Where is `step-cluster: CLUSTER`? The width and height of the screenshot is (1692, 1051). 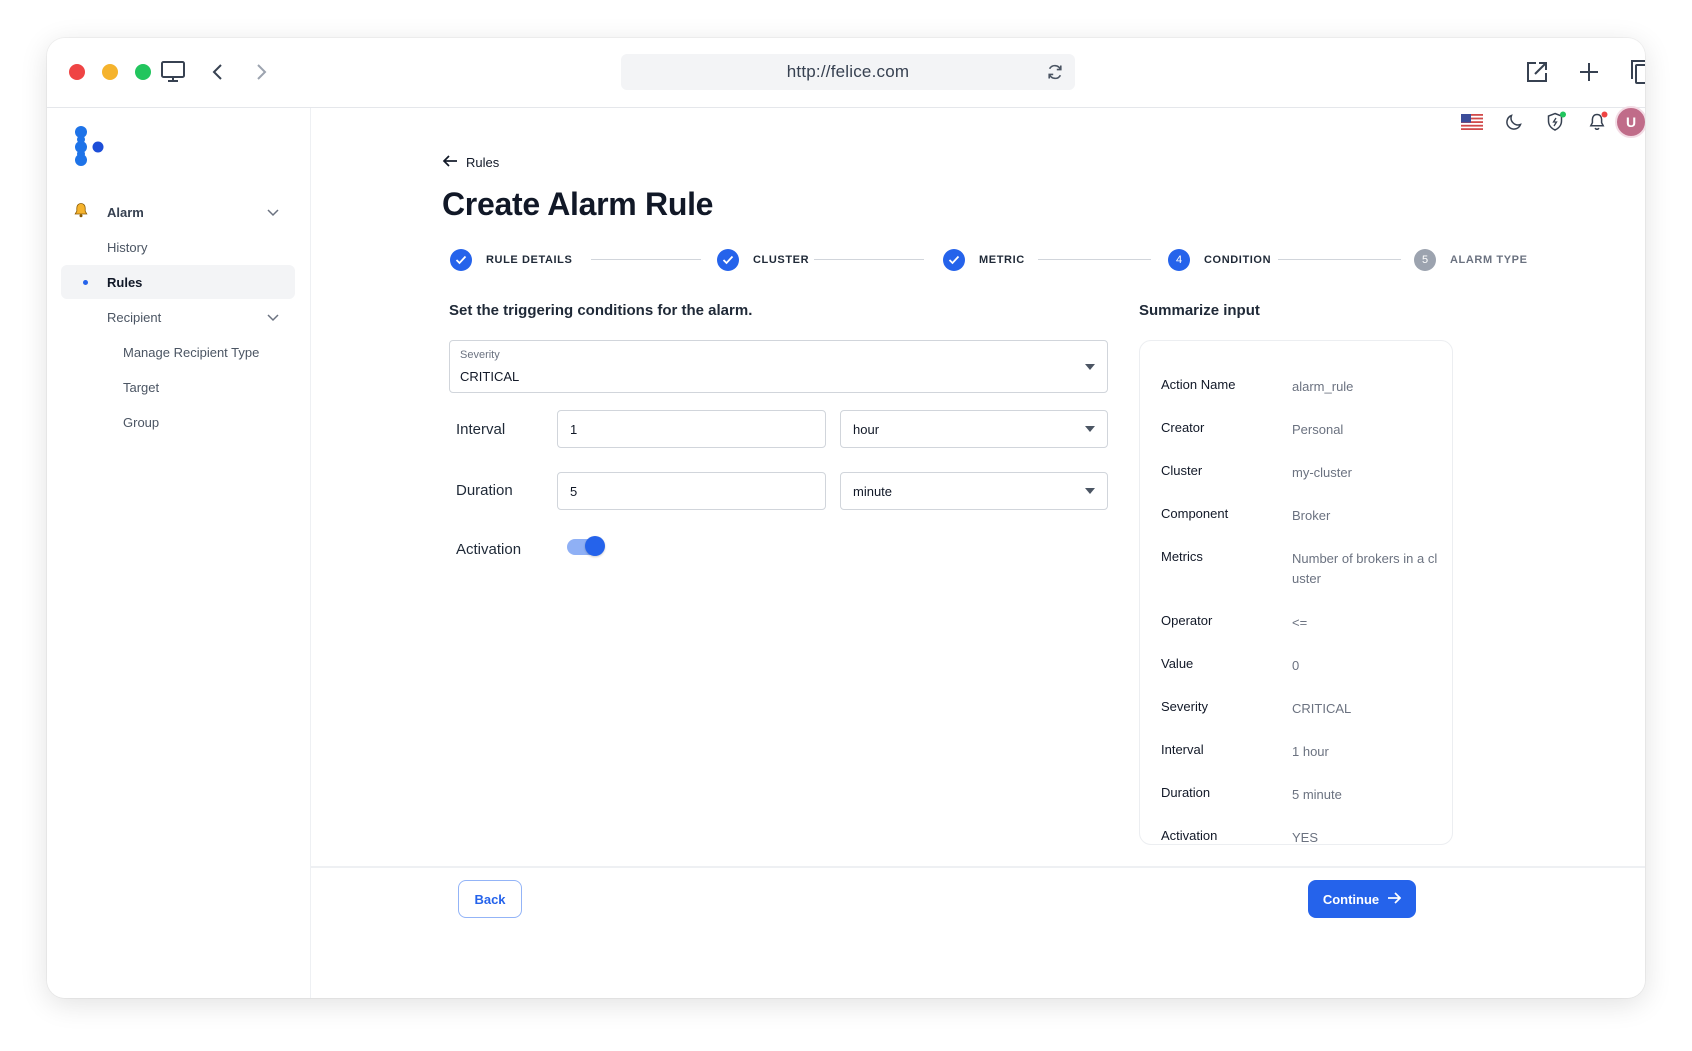 step-cluster: CLUSTER is located at coordinates (763, 260).